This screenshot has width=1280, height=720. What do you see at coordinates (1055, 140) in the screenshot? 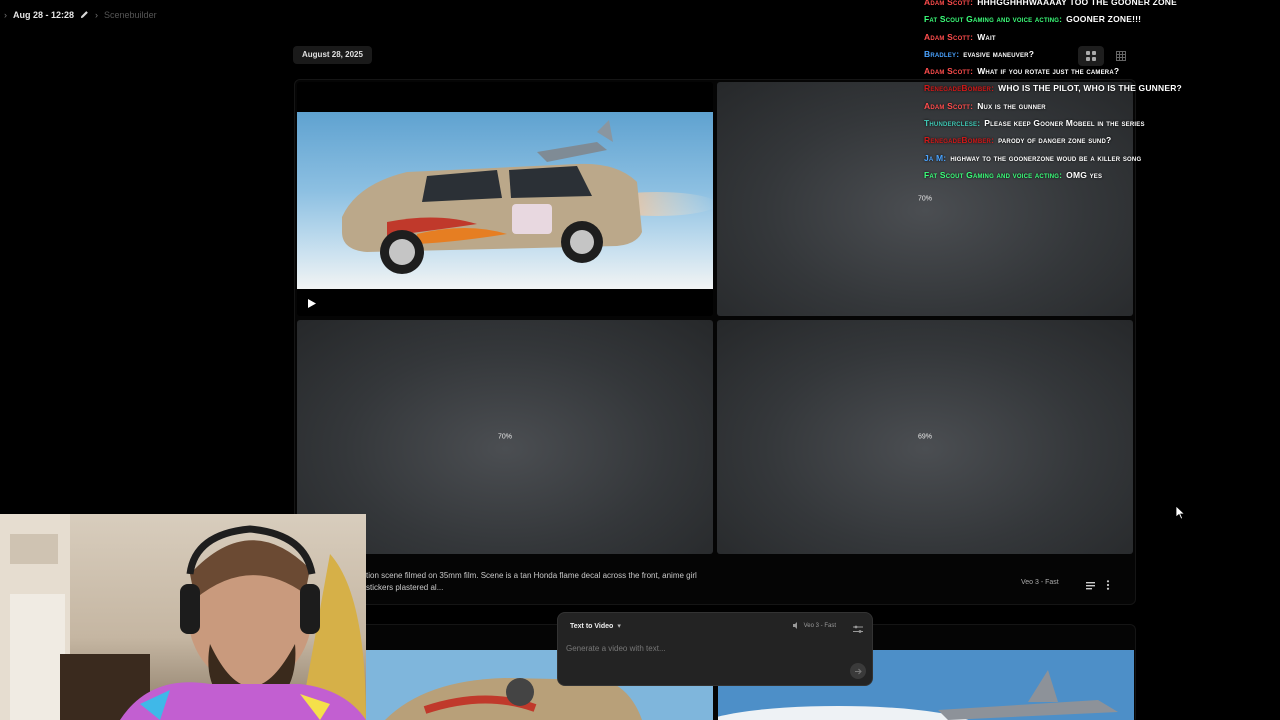
I see `chat-text: parody of danger zone sund?` at bounding box center [1055, 140].